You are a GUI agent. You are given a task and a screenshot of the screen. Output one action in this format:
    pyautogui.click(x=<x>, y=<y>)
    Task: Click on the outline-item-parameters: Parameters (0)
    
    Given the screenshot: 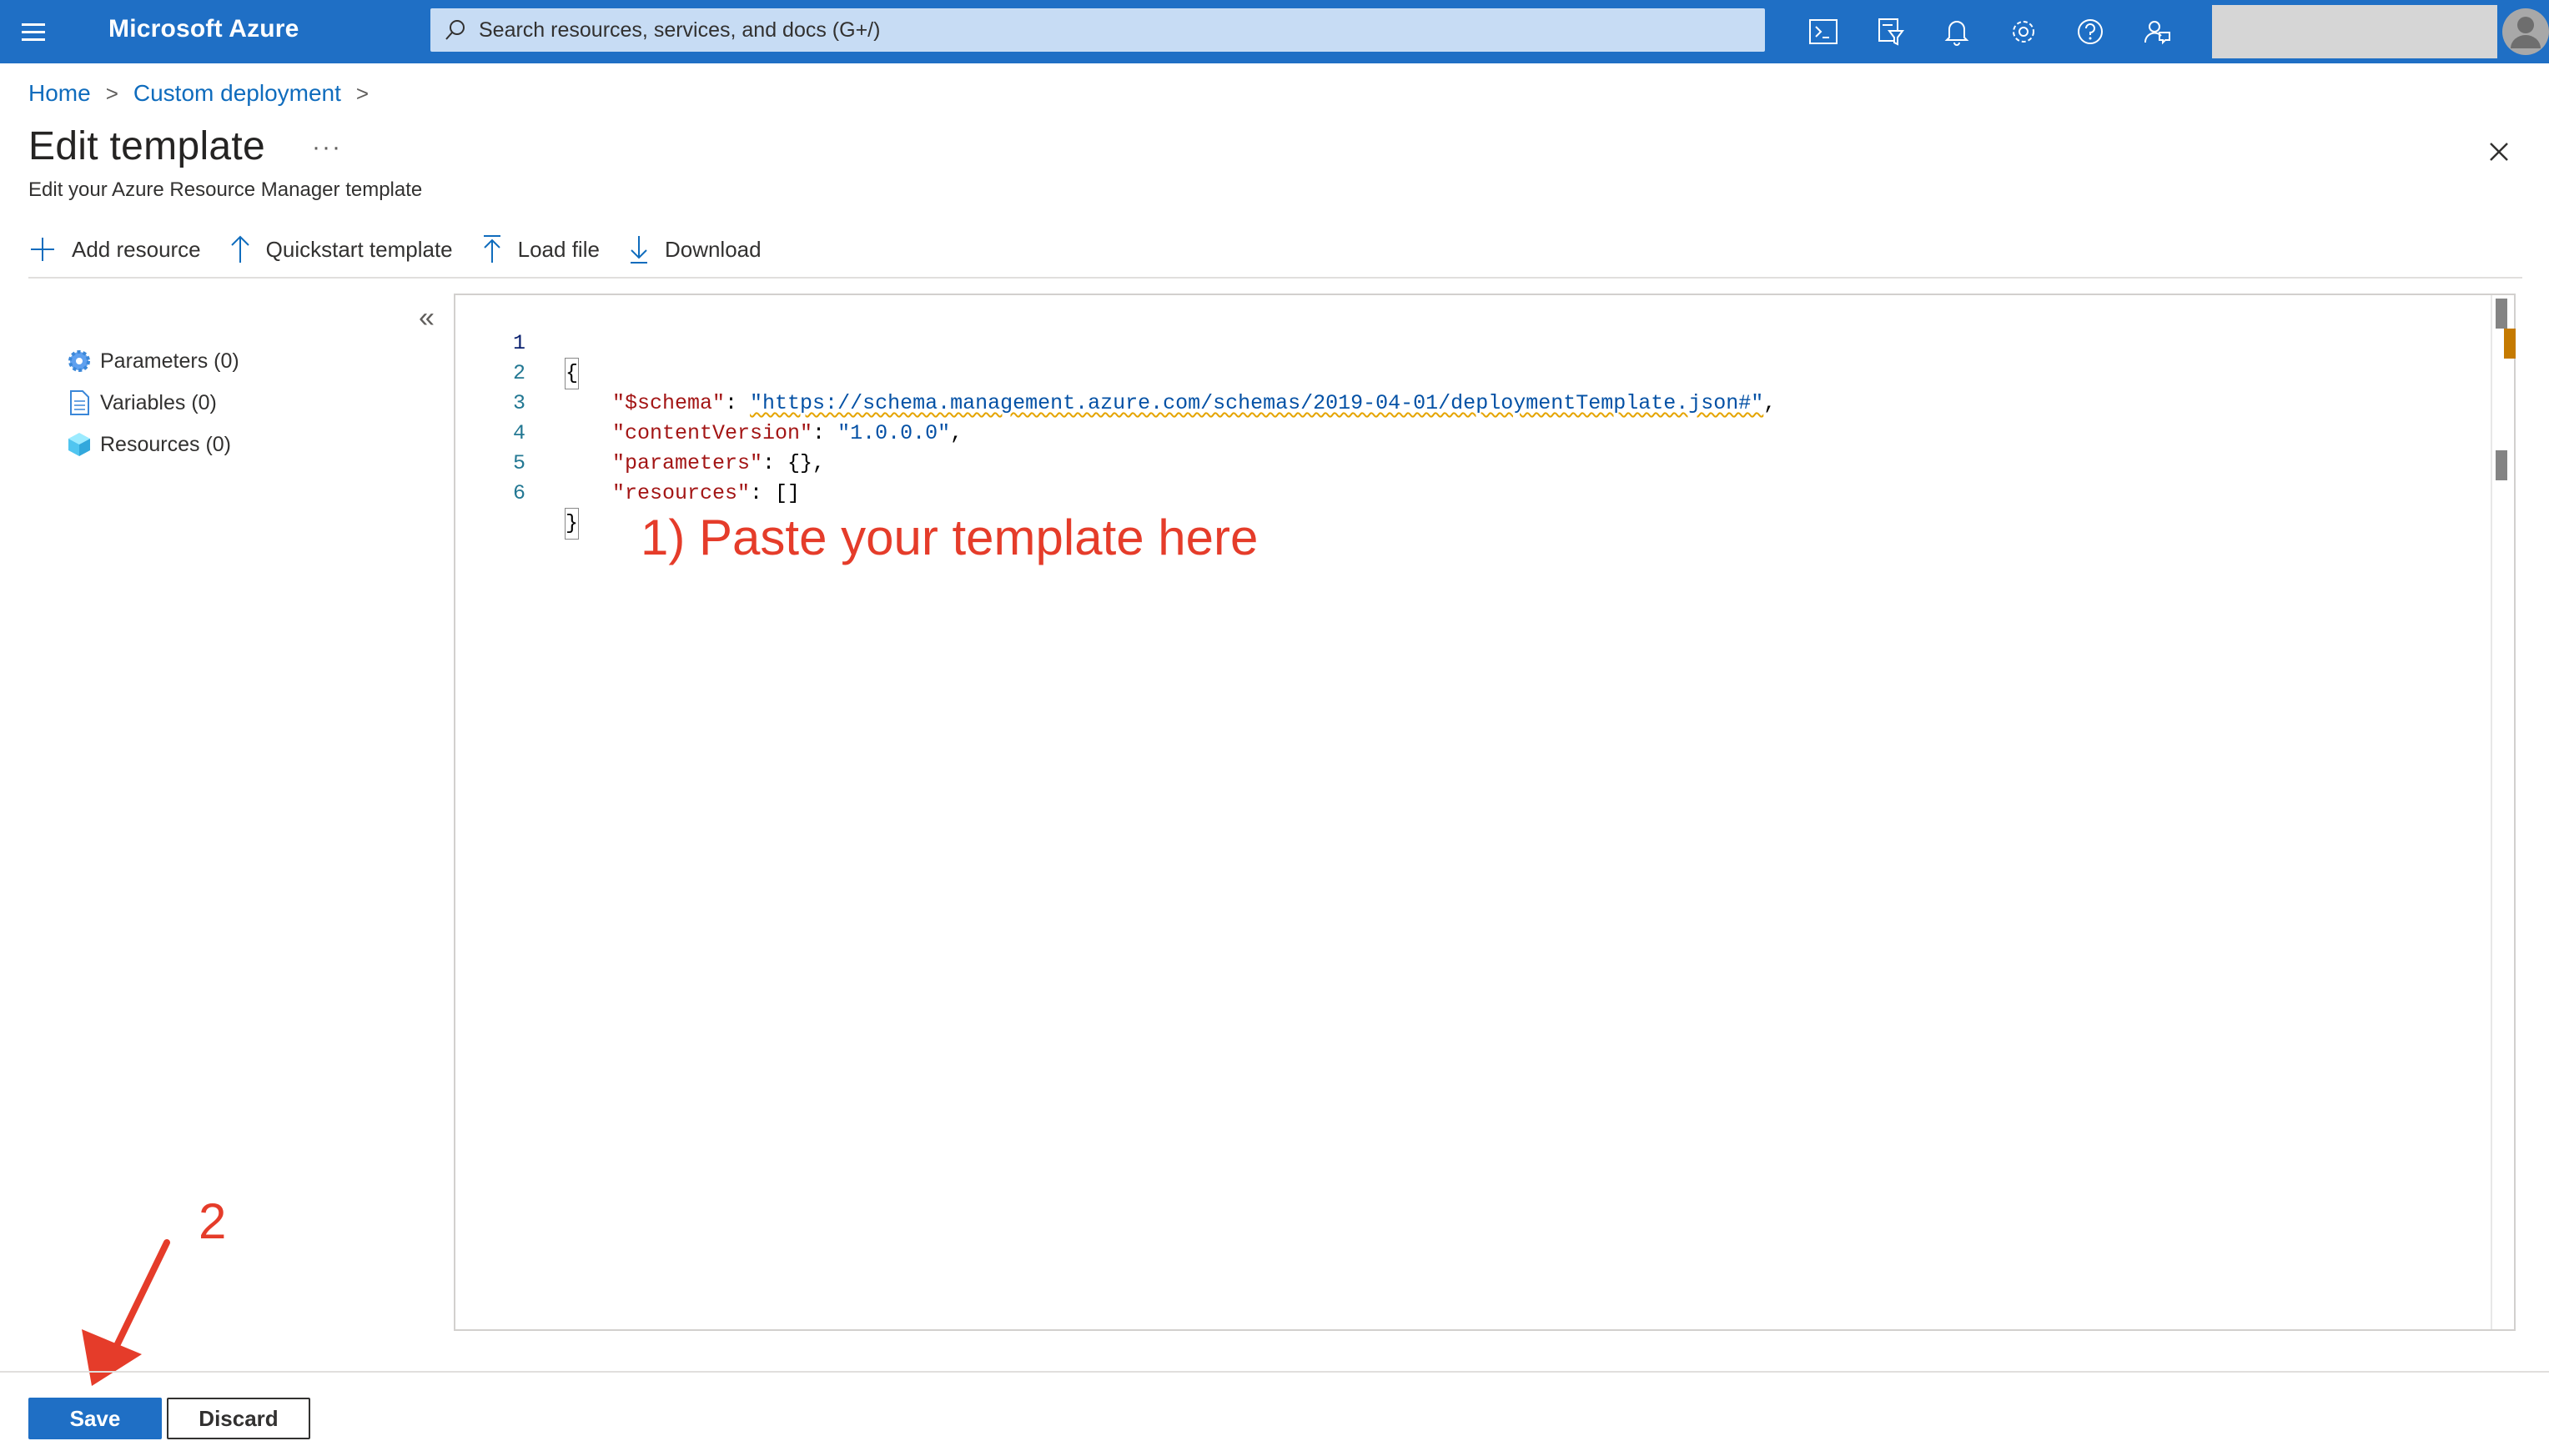 What is the action you would take?
    pyautogui.click(x=152, y=361)
    